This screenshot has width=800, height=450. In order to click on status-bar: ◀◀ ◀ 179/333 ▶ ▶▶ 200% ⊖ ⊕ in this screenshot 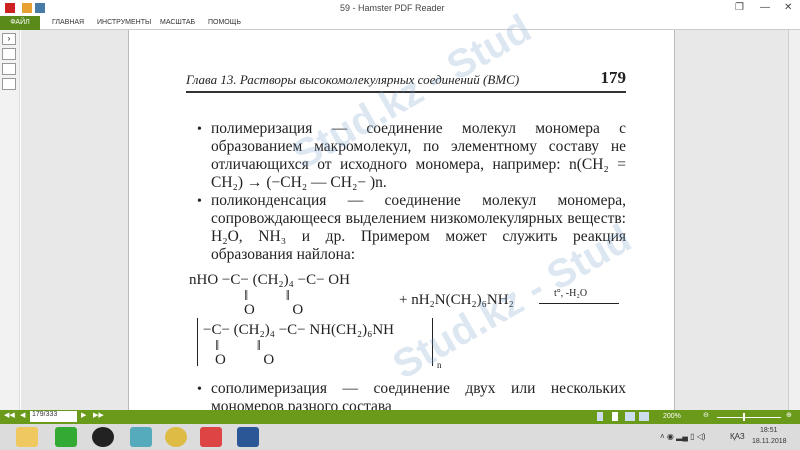, I will do `click(400, 417)`.